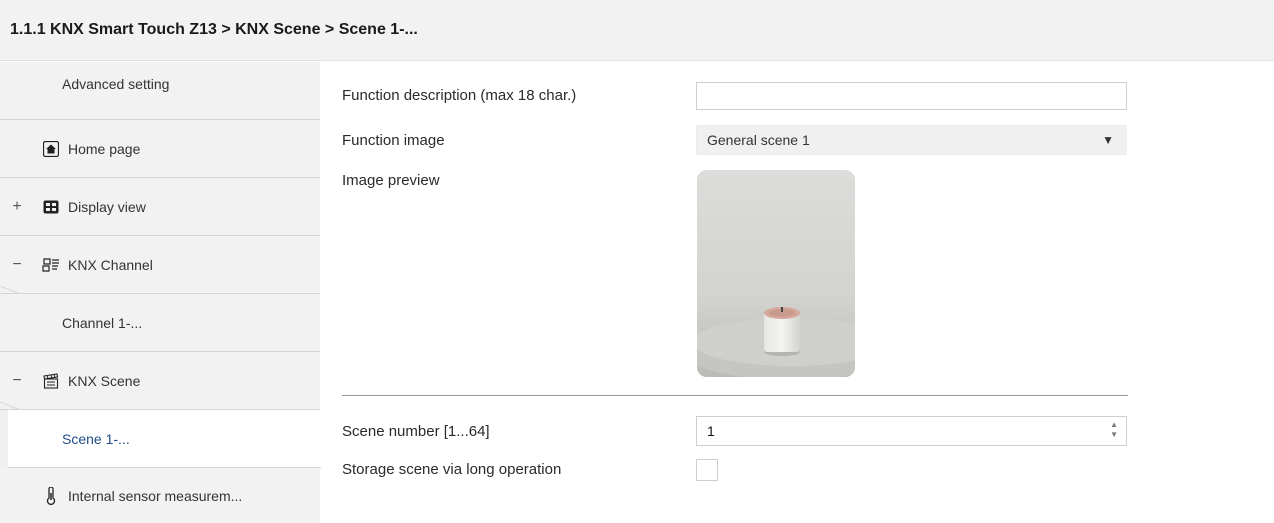 Image resolution: width=1274 pixels, height=523 pixels. What do you see at coordinates (911, 96) in the screenshot?
I see `function-description-input` at bounding box center [911, 96].